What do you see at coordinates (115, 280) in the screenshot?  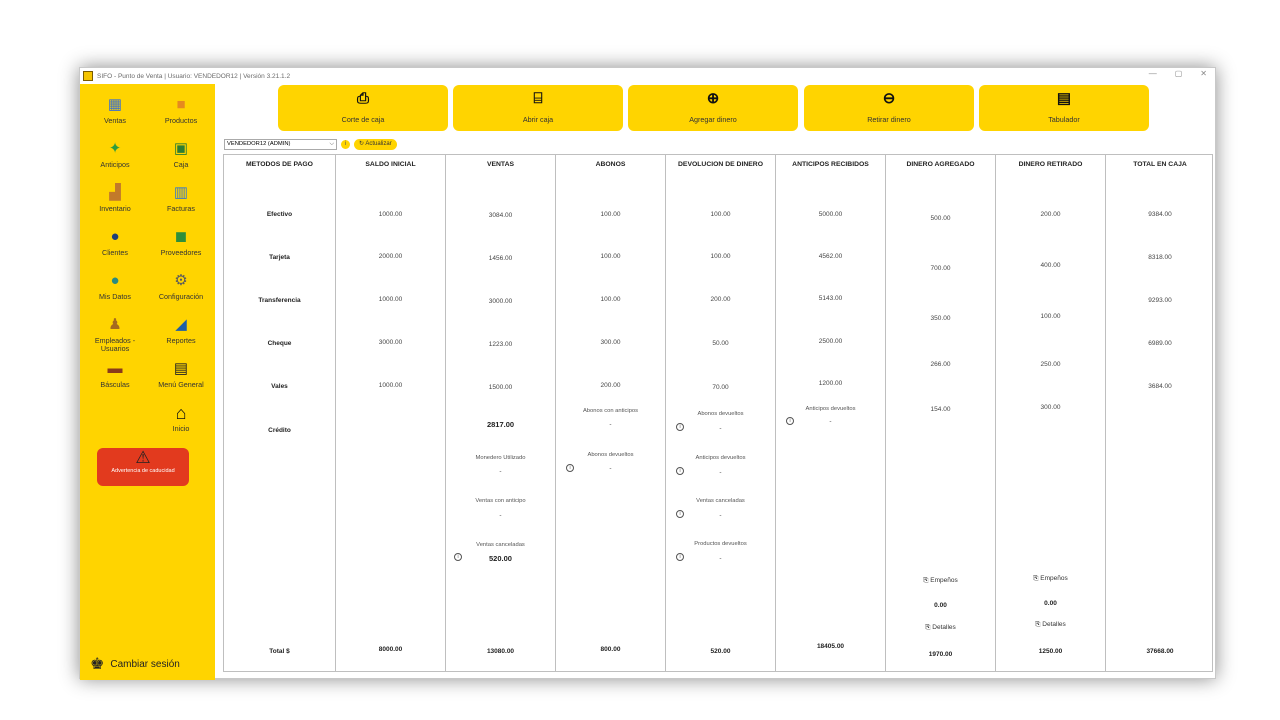 I see `user-icon: ●` at bounding box center [115, 280].